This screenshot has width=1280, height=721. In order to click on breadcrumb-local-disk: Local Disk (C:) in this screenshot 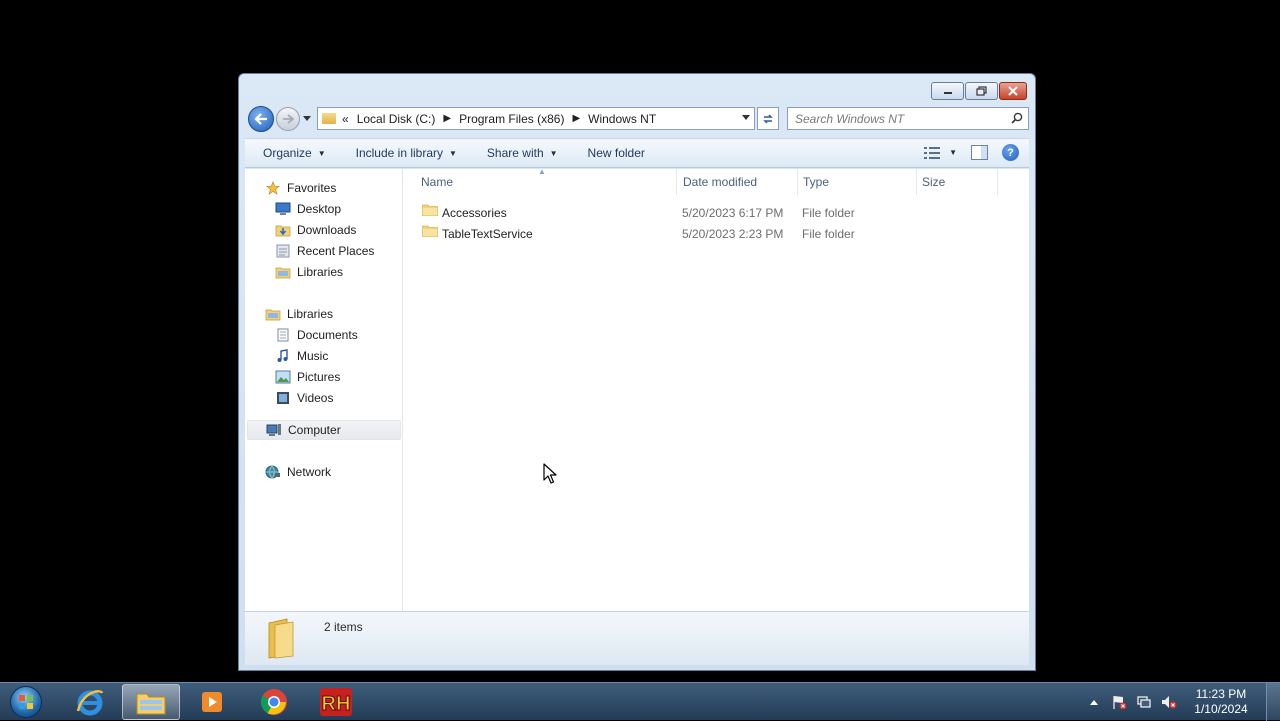, I will do `click(396, 119)`.